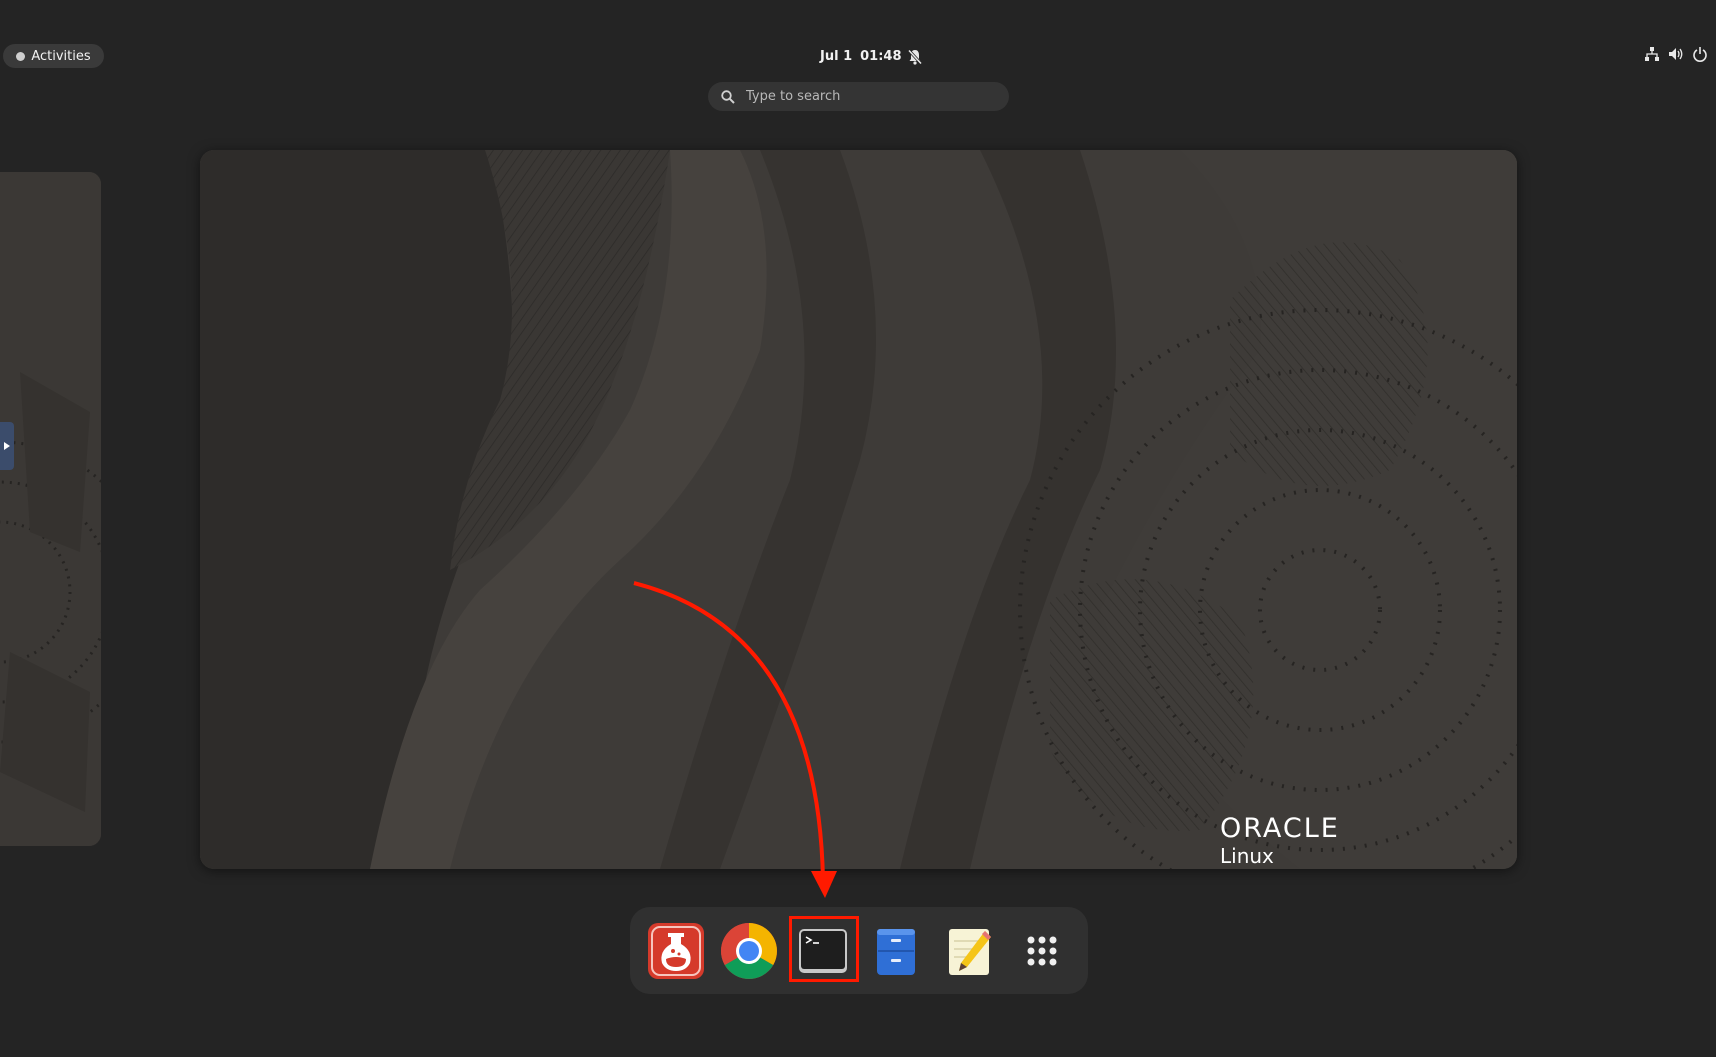  I want to click on system-tray, so click(1676, 54).